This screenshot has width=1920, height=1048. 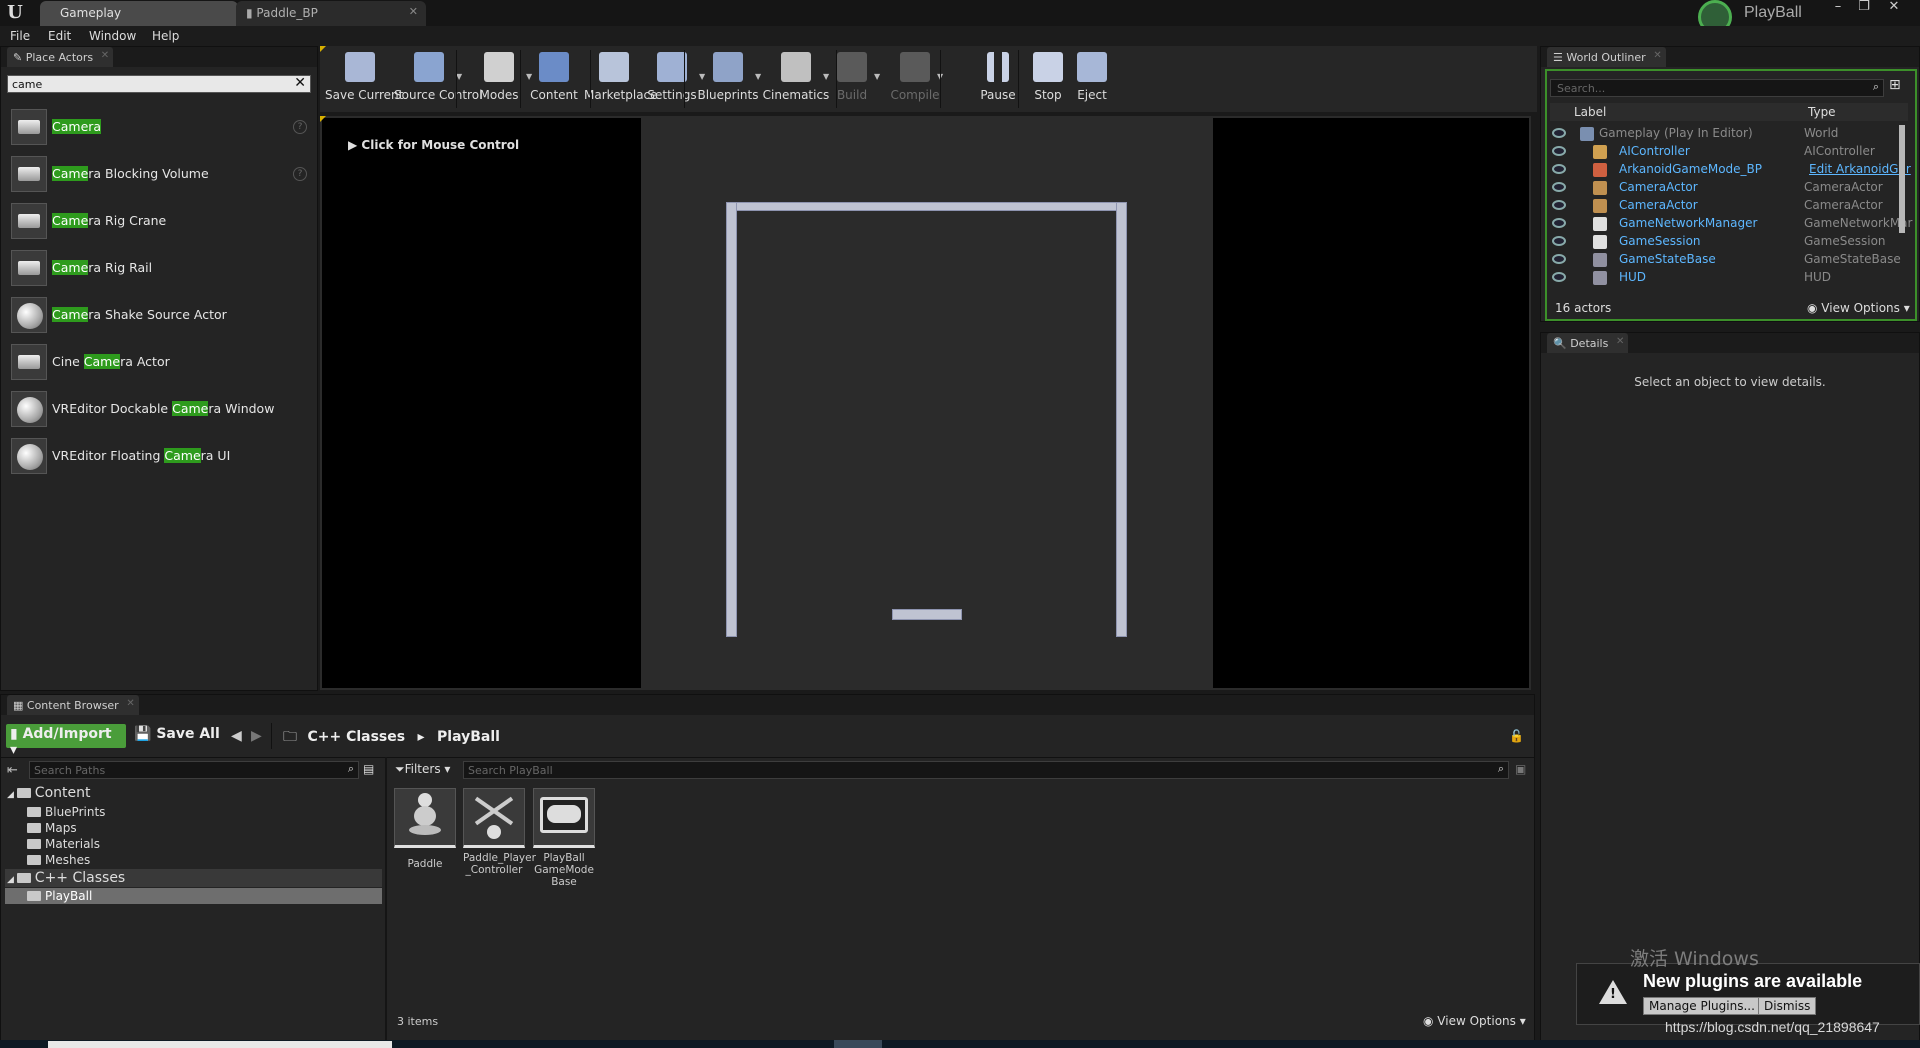 What do you see at coordinates (796, 95) in the screenshot?
I see `toolbar-button-label: Cinematics` at bounding box center [796, 95].